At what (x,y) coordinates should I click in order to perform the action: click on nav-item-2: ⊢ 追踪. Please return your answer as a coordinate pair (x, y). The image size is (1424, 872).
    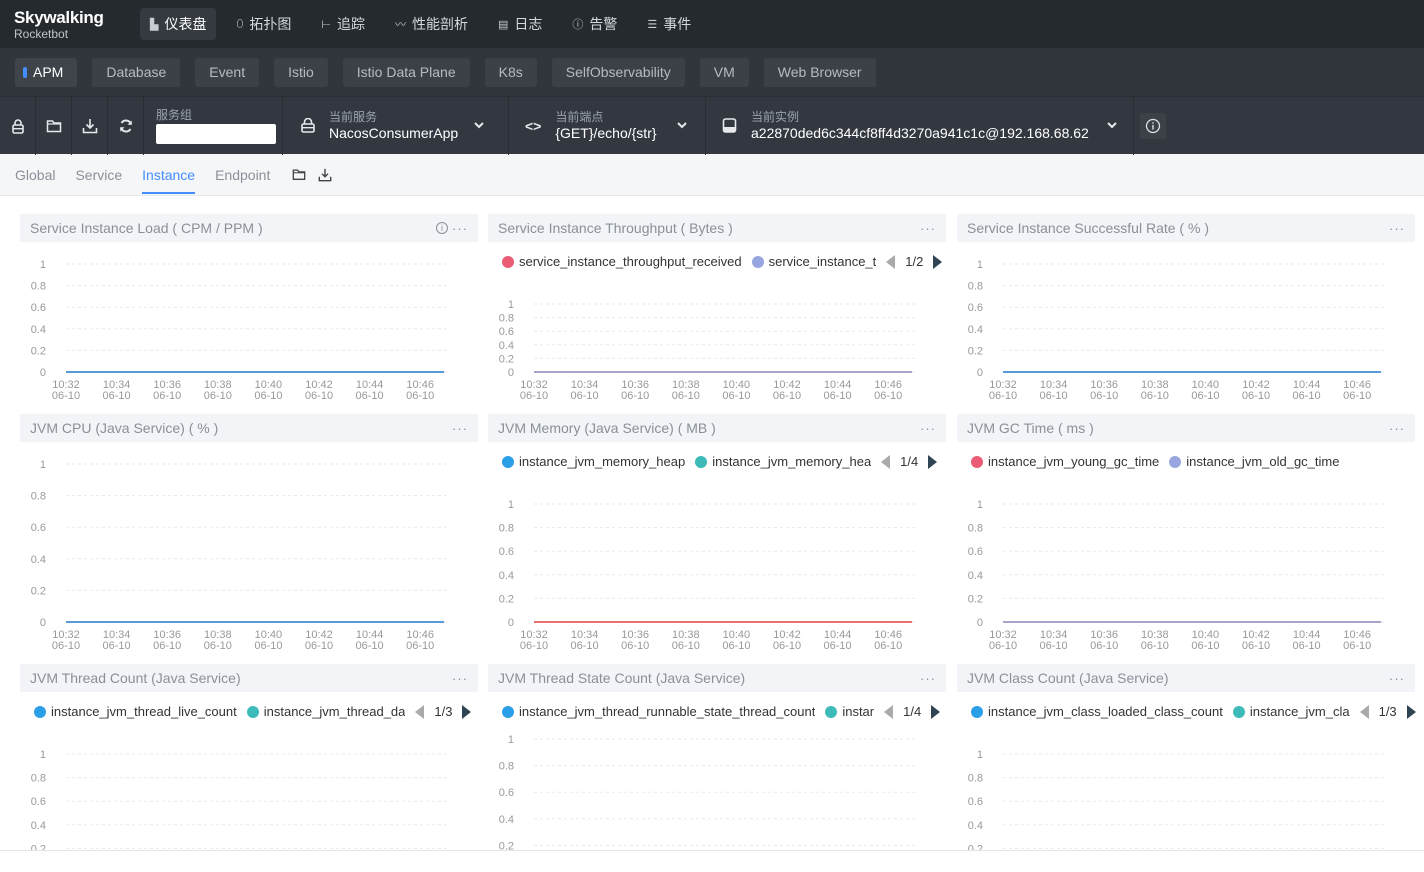
    Looking at the image, I should click on (343, 24).